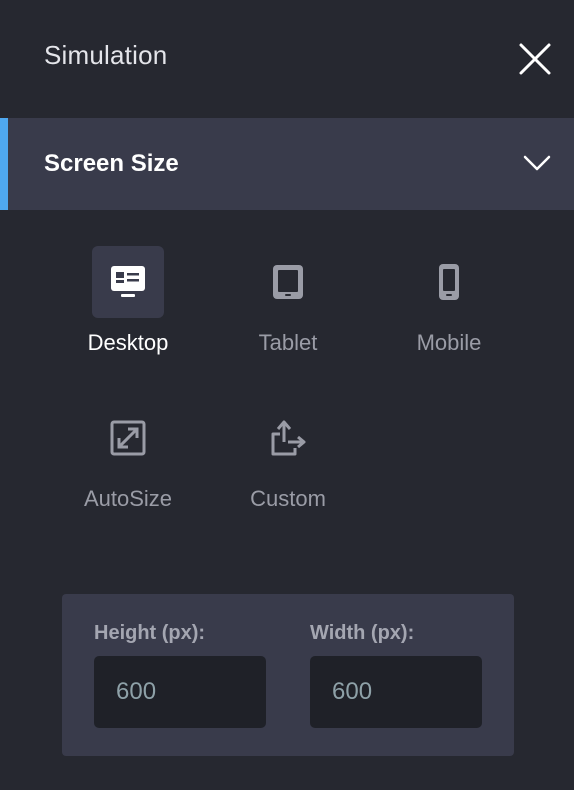 Image resolution: width=574 pixels, height=790 pixels. Describe the element at coordinates (150, 633) in the screenshot. I see `height-label: Height (px):` at that location.